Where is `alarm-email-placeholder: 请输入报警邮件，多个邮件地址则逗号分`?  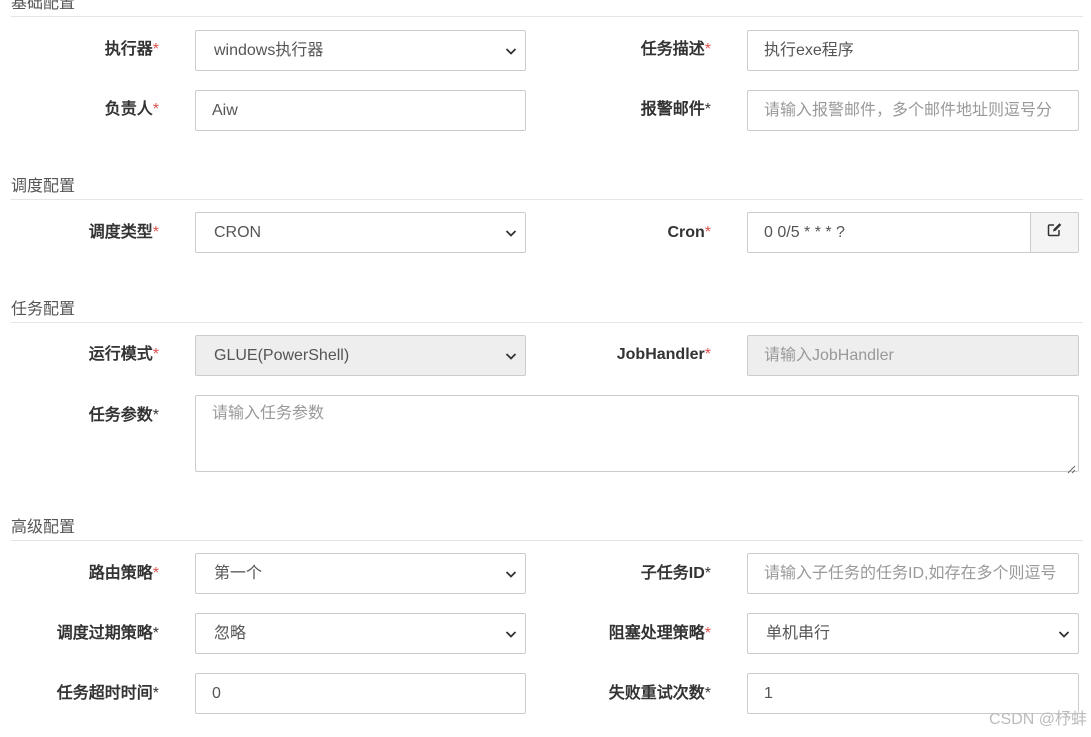 alarm-email-placeholder: 请输入报警邮件，多个邮件地址则逗号分 is located at coordinates (908, 110).